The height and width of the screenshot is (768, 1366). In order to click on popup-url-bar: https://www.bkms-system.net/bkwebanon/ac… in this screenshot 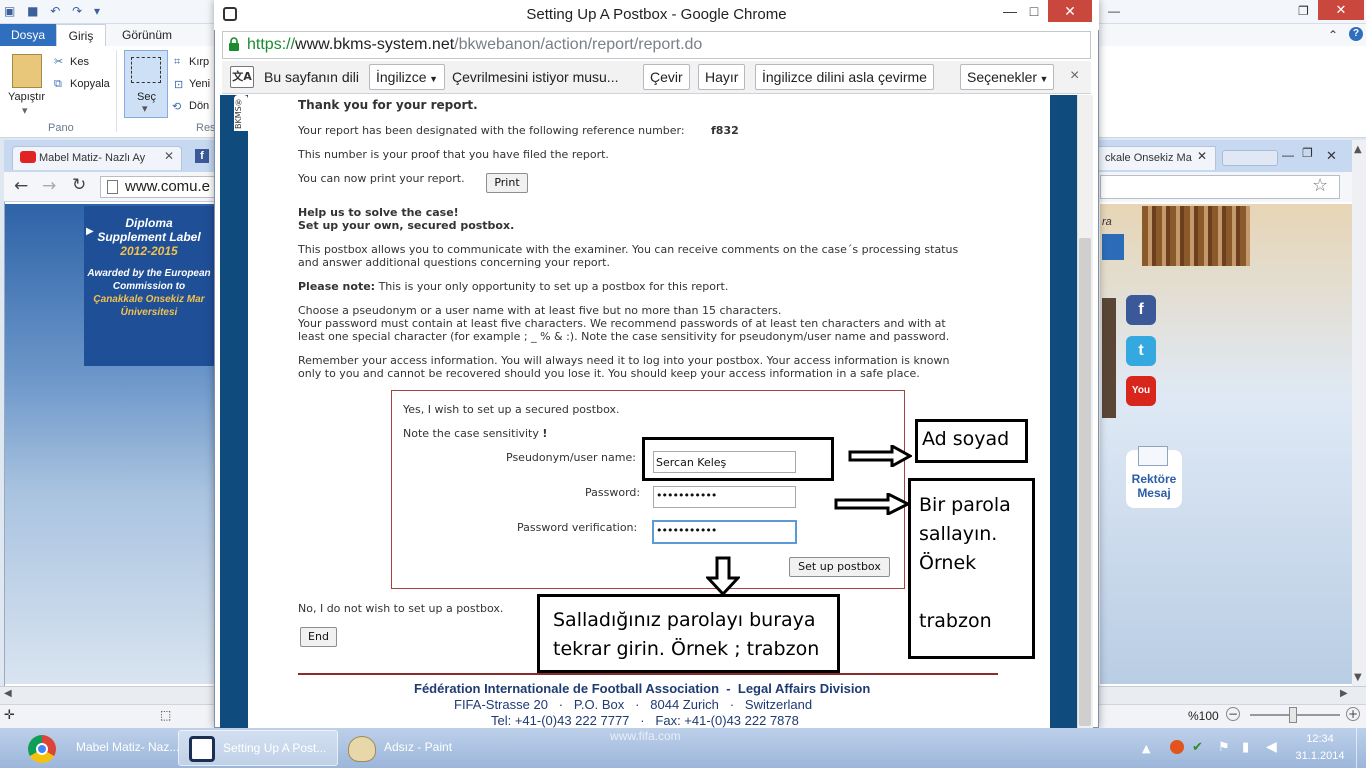, I will do `click(656, 45)`.